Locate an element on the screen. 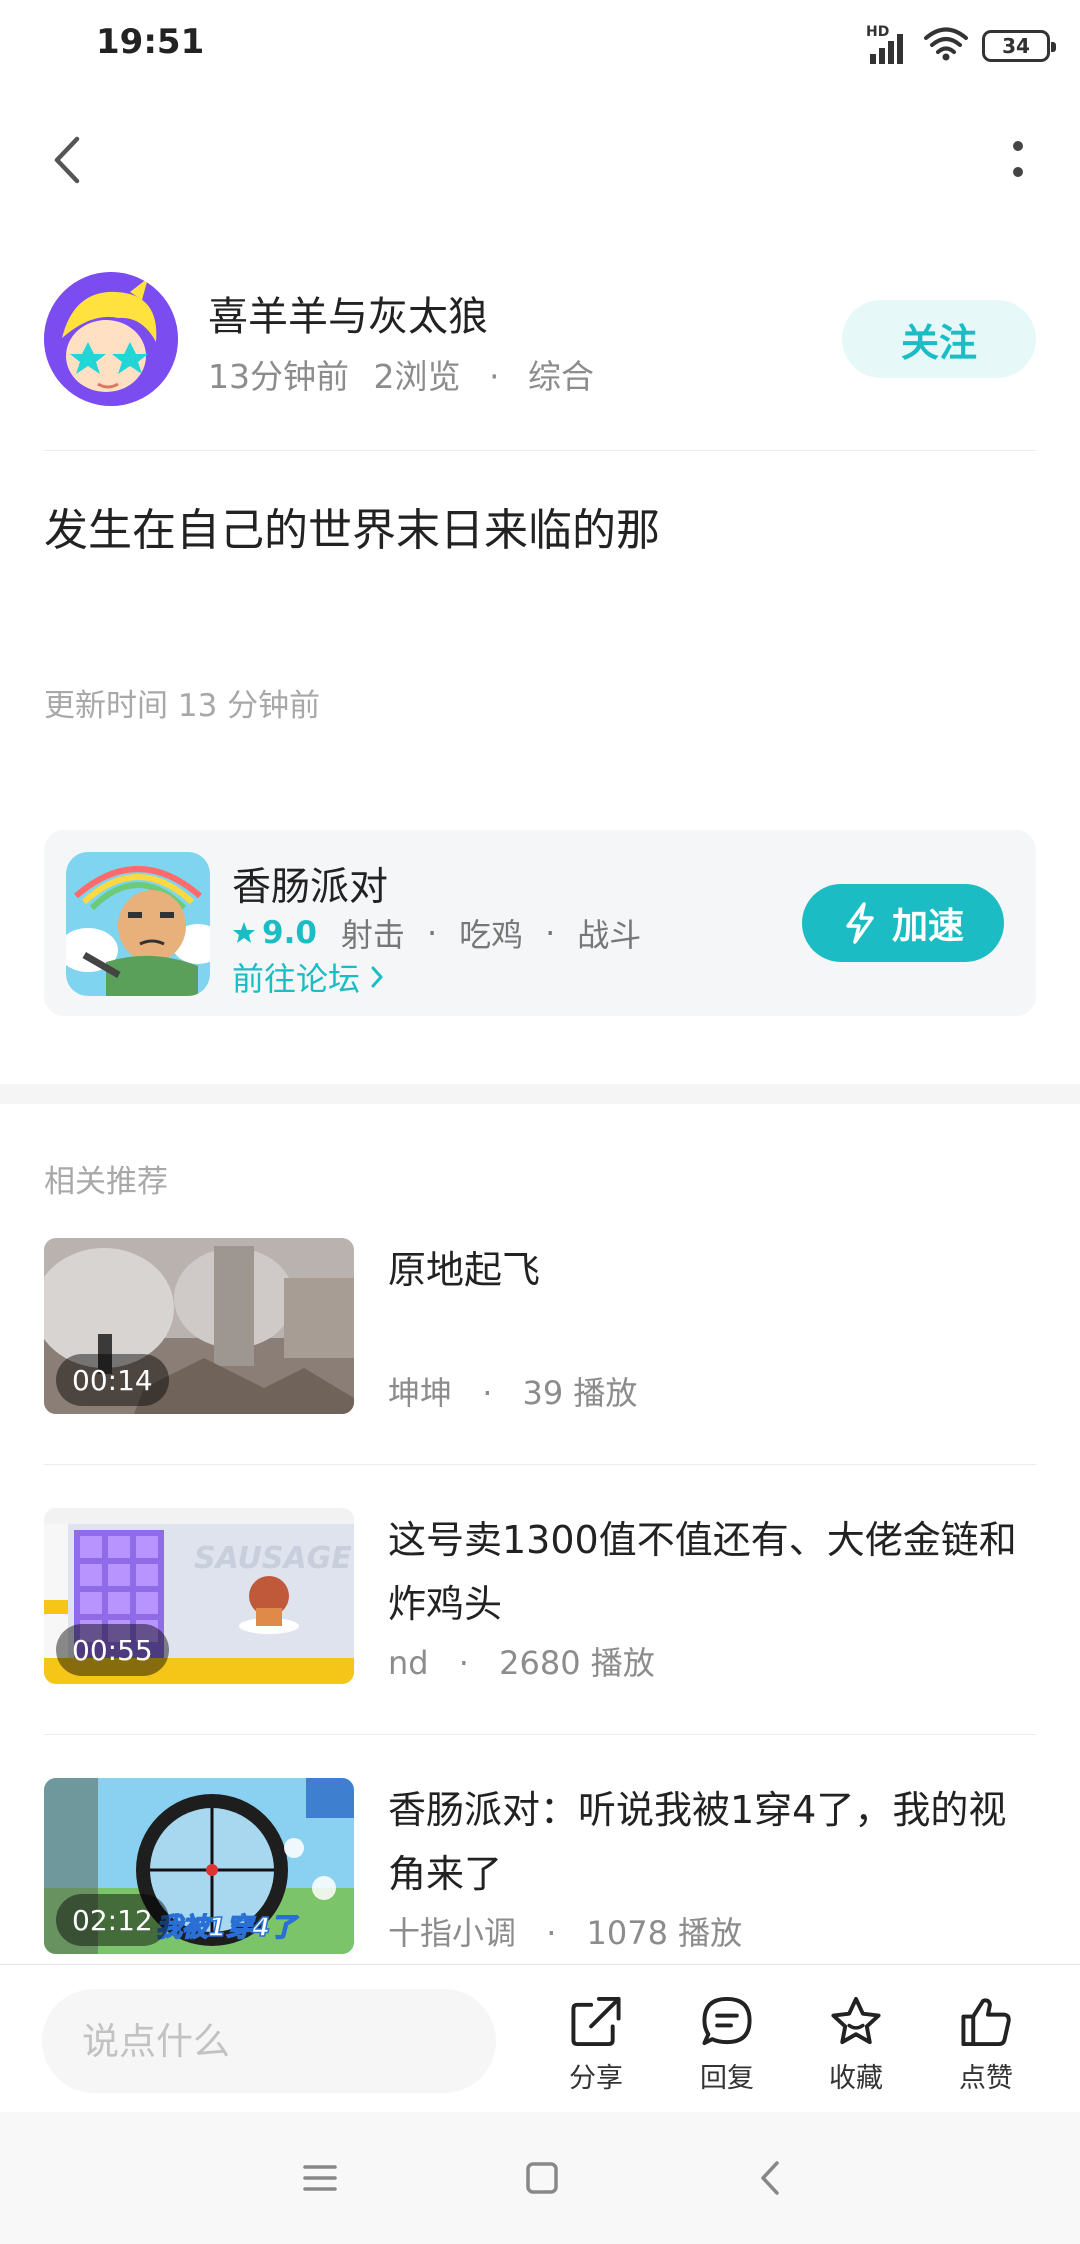 The image size is (1080, 2244). reply-label: 回复 is located at coordinates (727, 2078).